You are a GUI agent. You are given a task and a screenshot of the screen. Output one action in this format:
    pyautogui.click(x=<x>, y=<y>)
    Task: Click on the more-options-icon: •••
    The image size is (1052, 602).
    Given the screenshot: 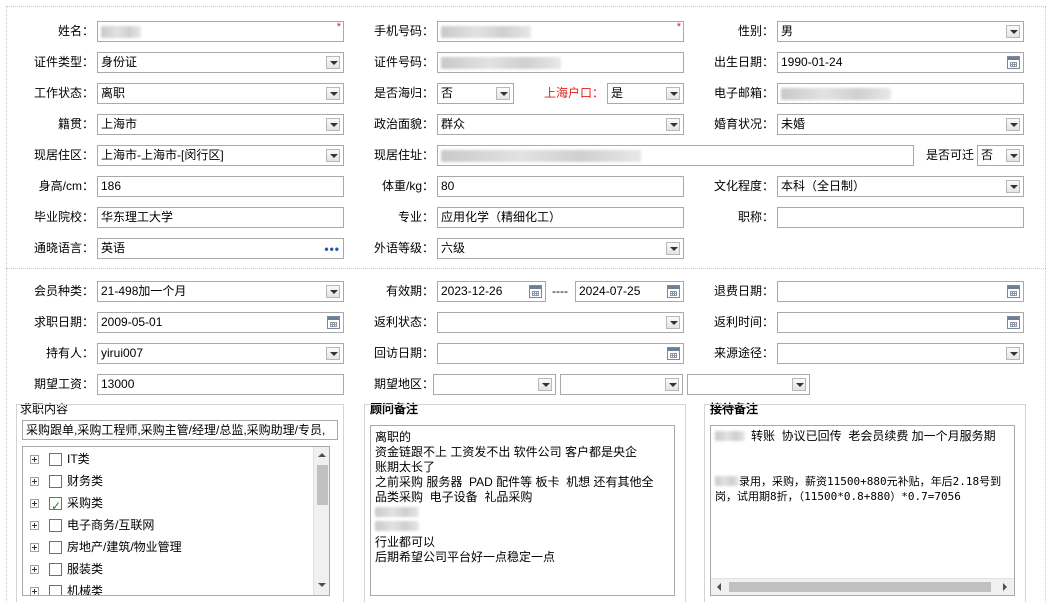 What is the action you would take?
    pyautogui.click(x=332, y=249)
    